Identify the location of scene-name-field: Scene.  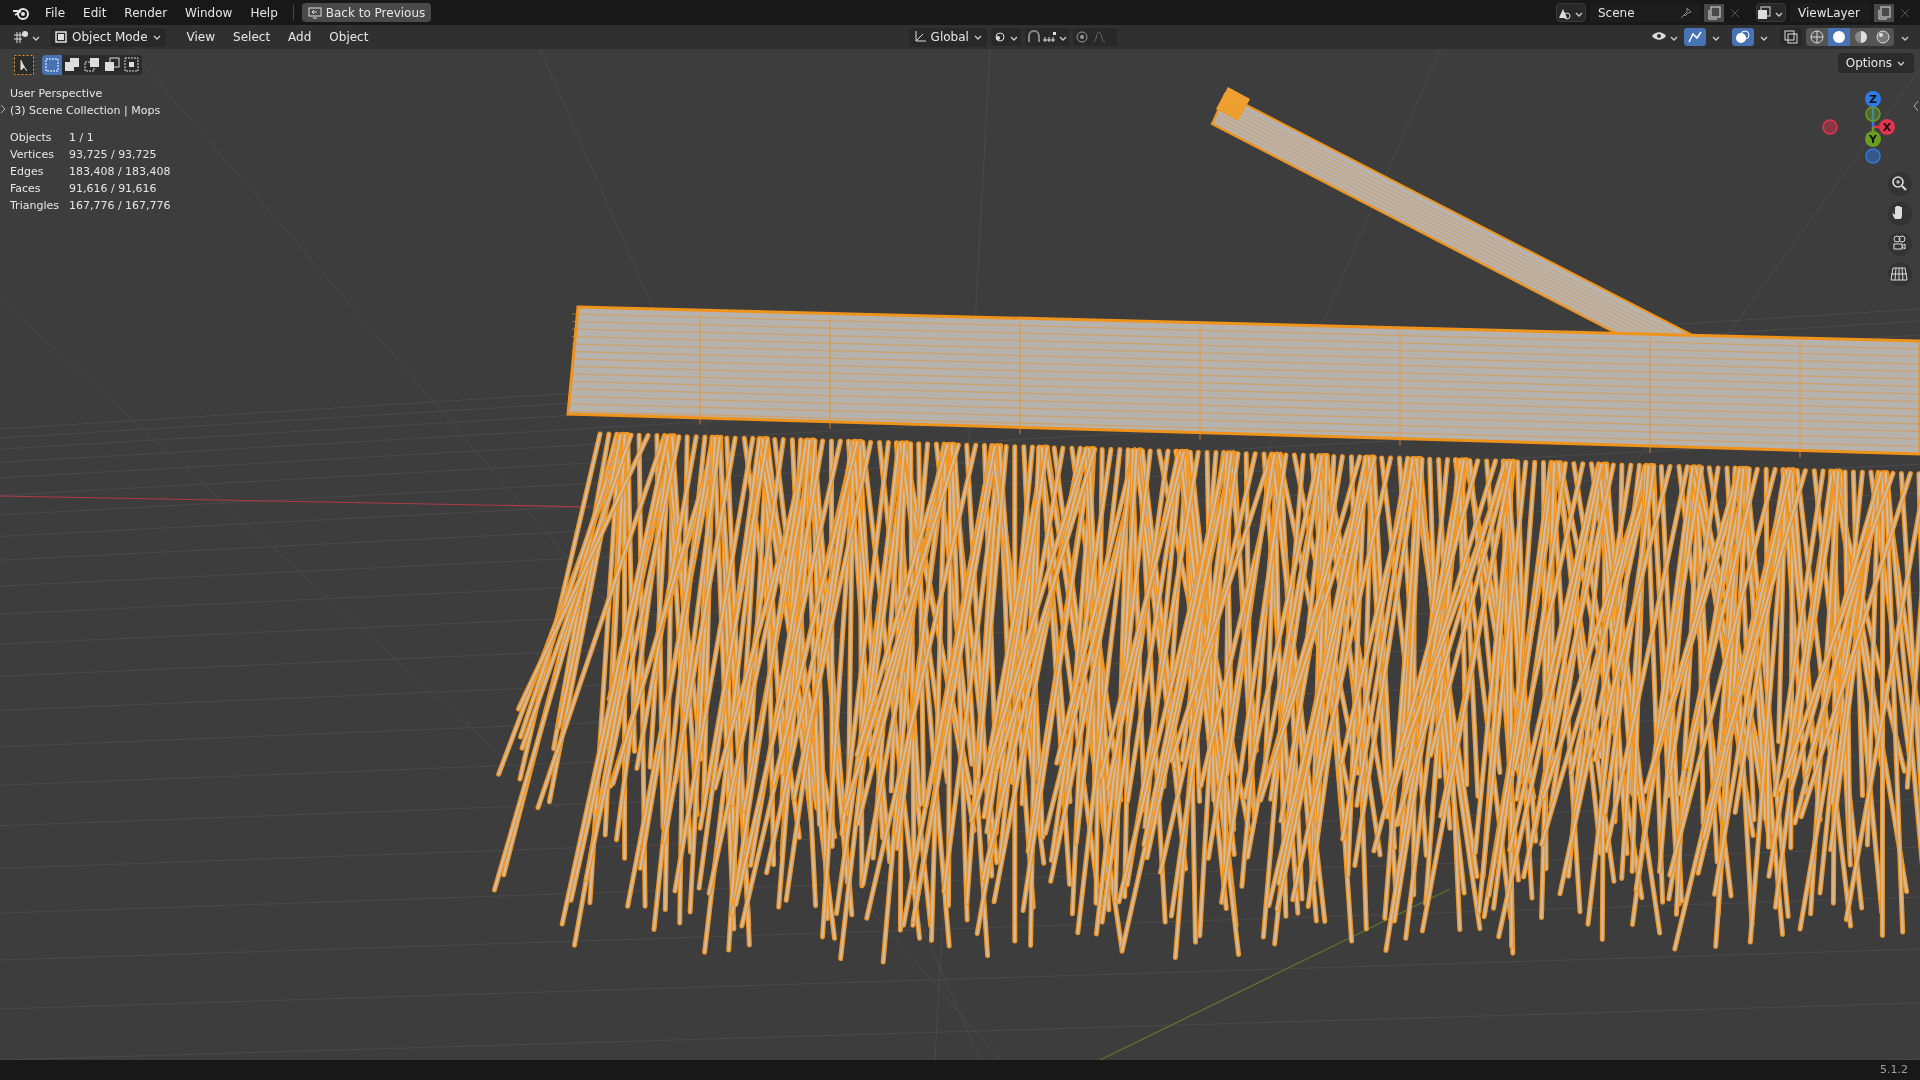
(1645, 12).